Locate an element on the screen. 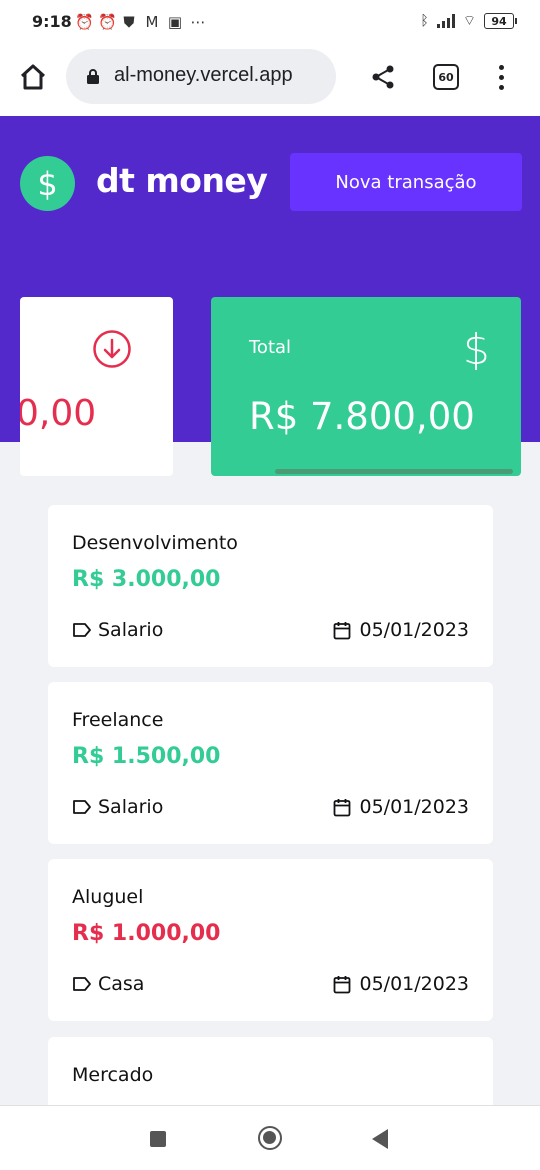 This screenshot has width=540, height=1170. alarm-off-icon: ⏰ is located at coordinates (84, 22).